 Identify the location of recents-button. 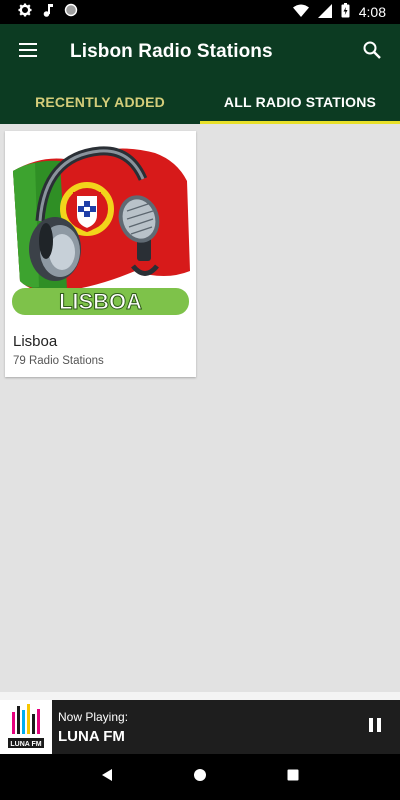
(293, 777).